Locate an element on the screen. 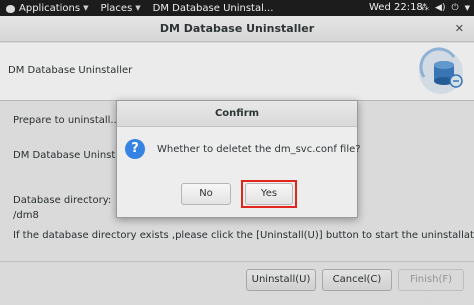 This screenshot has height=305, width=474. watermark: CSDN @kouKou_OZ is located at coordinates (435, 299).